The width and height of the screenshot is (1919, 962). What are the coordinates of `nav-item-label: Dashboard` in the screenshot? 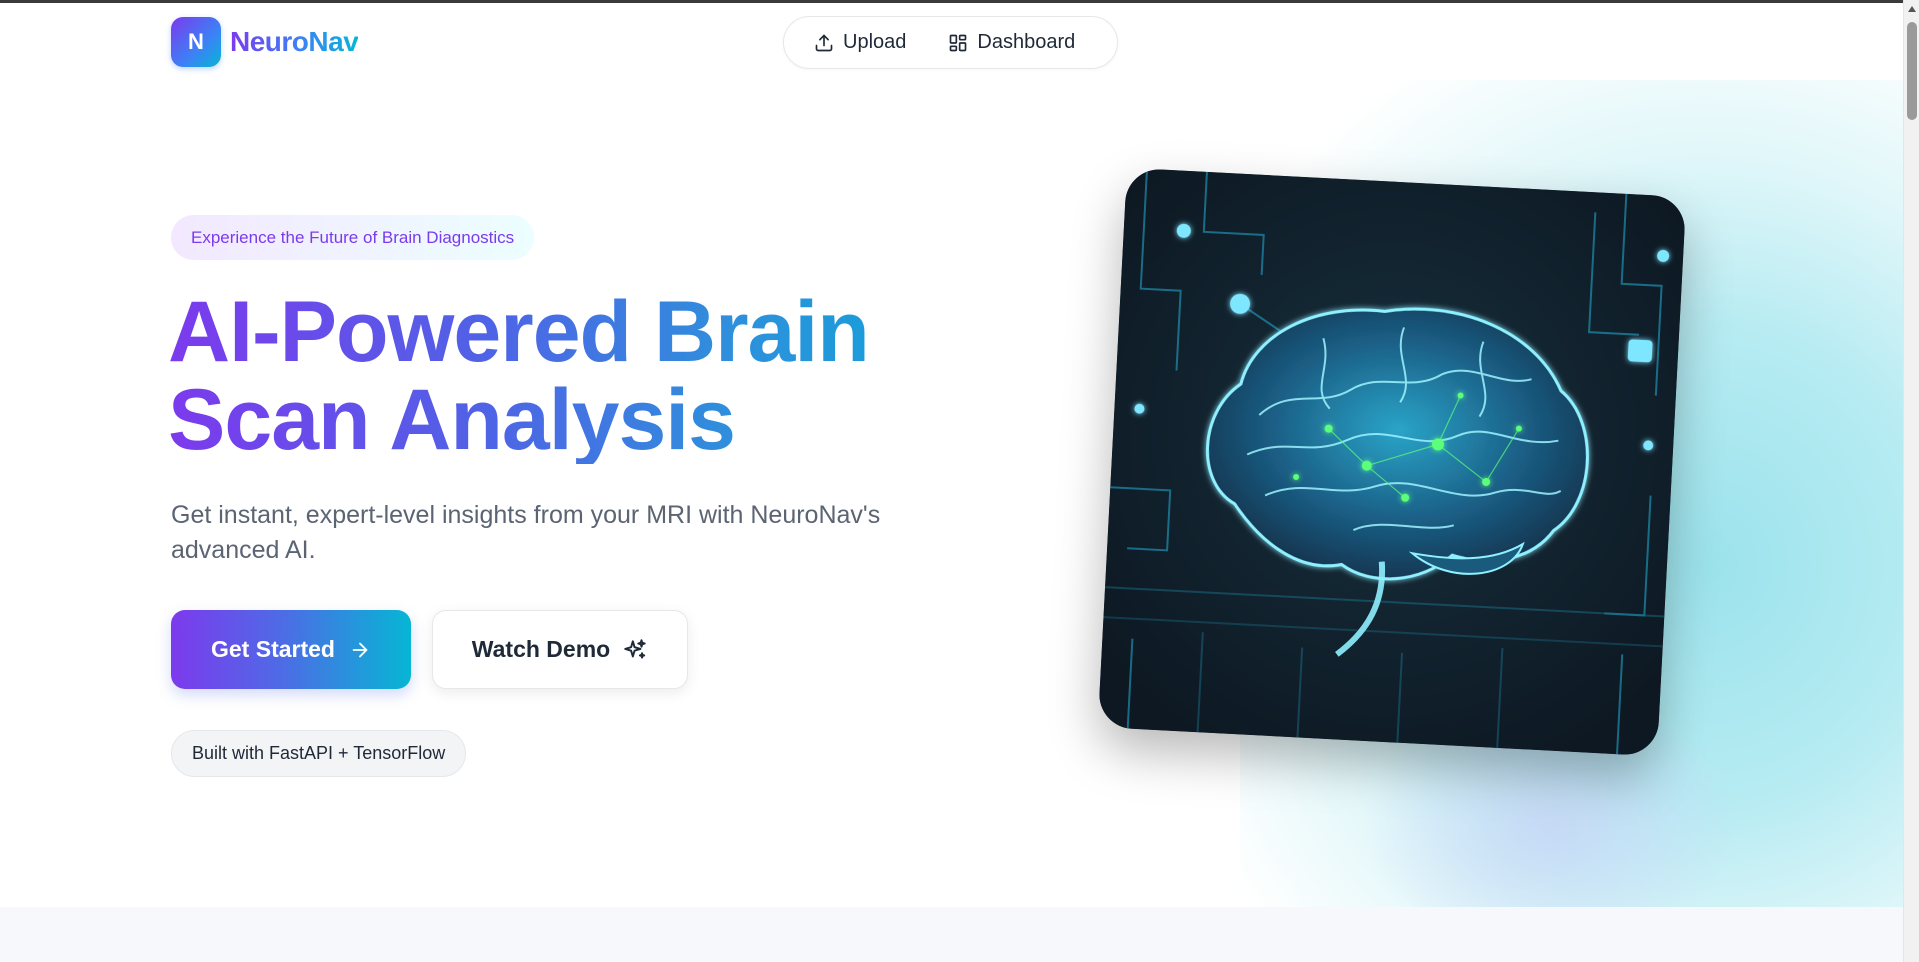 It's located at (1026, 42).